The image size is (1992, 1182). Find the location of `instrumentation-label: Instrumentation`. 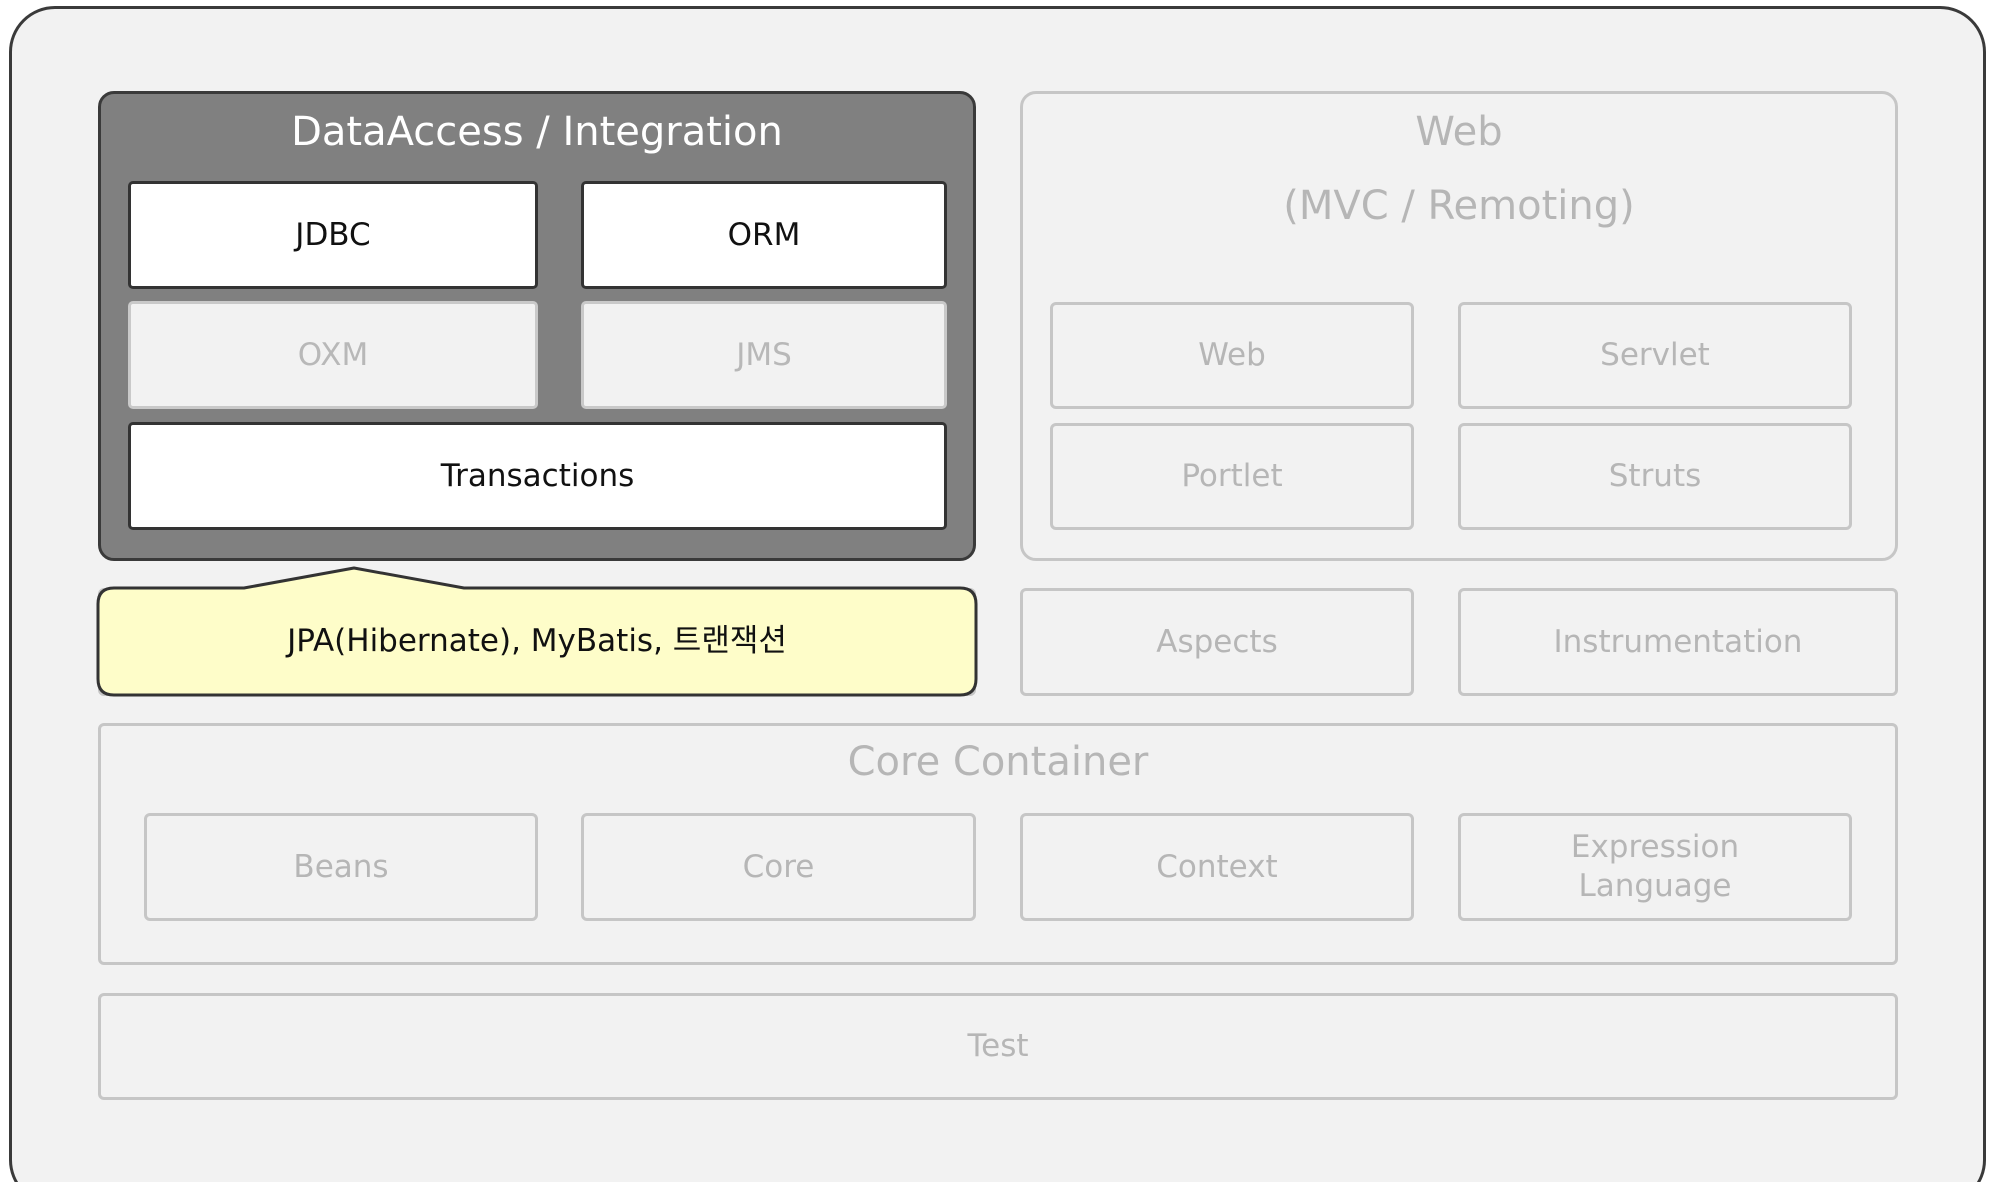

instrumentation-label: Instrumentation is located at coordinates (1678, 641).